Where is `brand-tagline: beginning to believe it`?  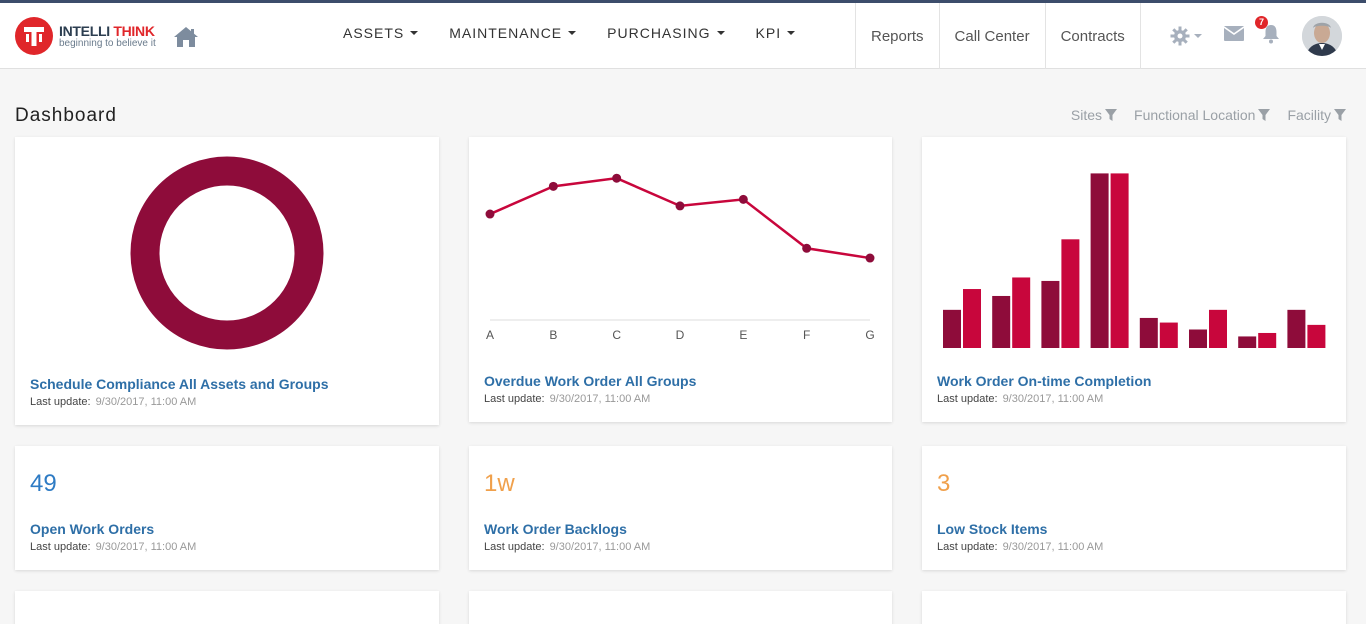
brand-tagline: beginning to believe it is located at coordinates (107, 43).